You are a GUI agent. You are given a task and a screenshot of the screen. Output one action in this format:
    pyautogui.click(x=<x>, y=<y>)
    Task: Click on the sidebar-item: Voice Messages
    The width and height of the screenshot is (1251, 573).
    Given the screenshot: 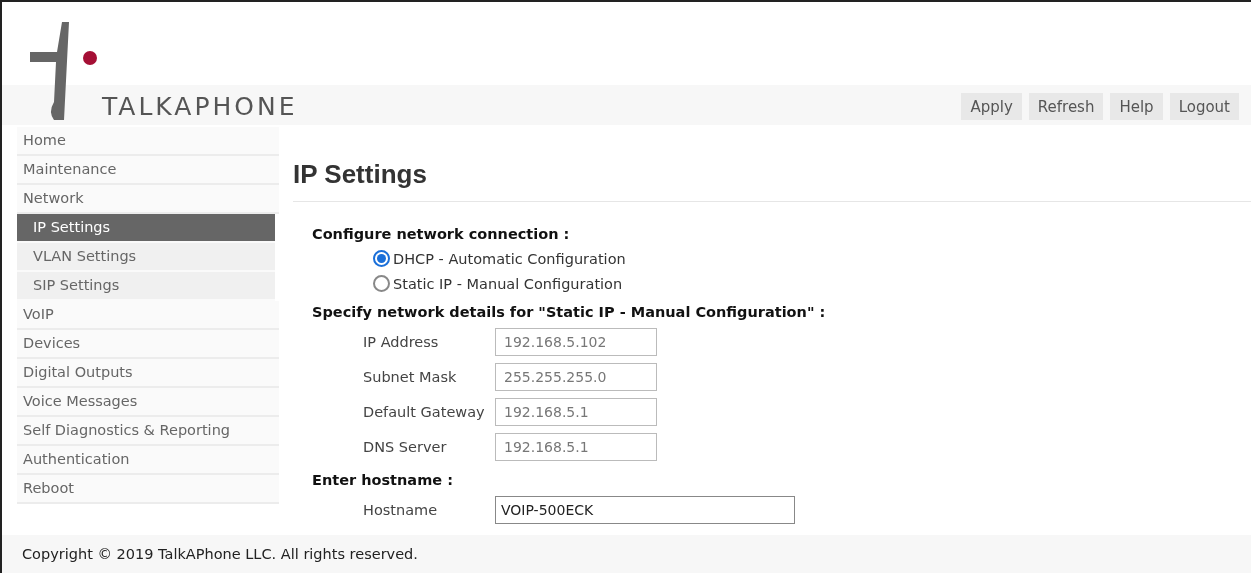 What is the action you would take?
    pyautogui.click(x=148, y=402)
    